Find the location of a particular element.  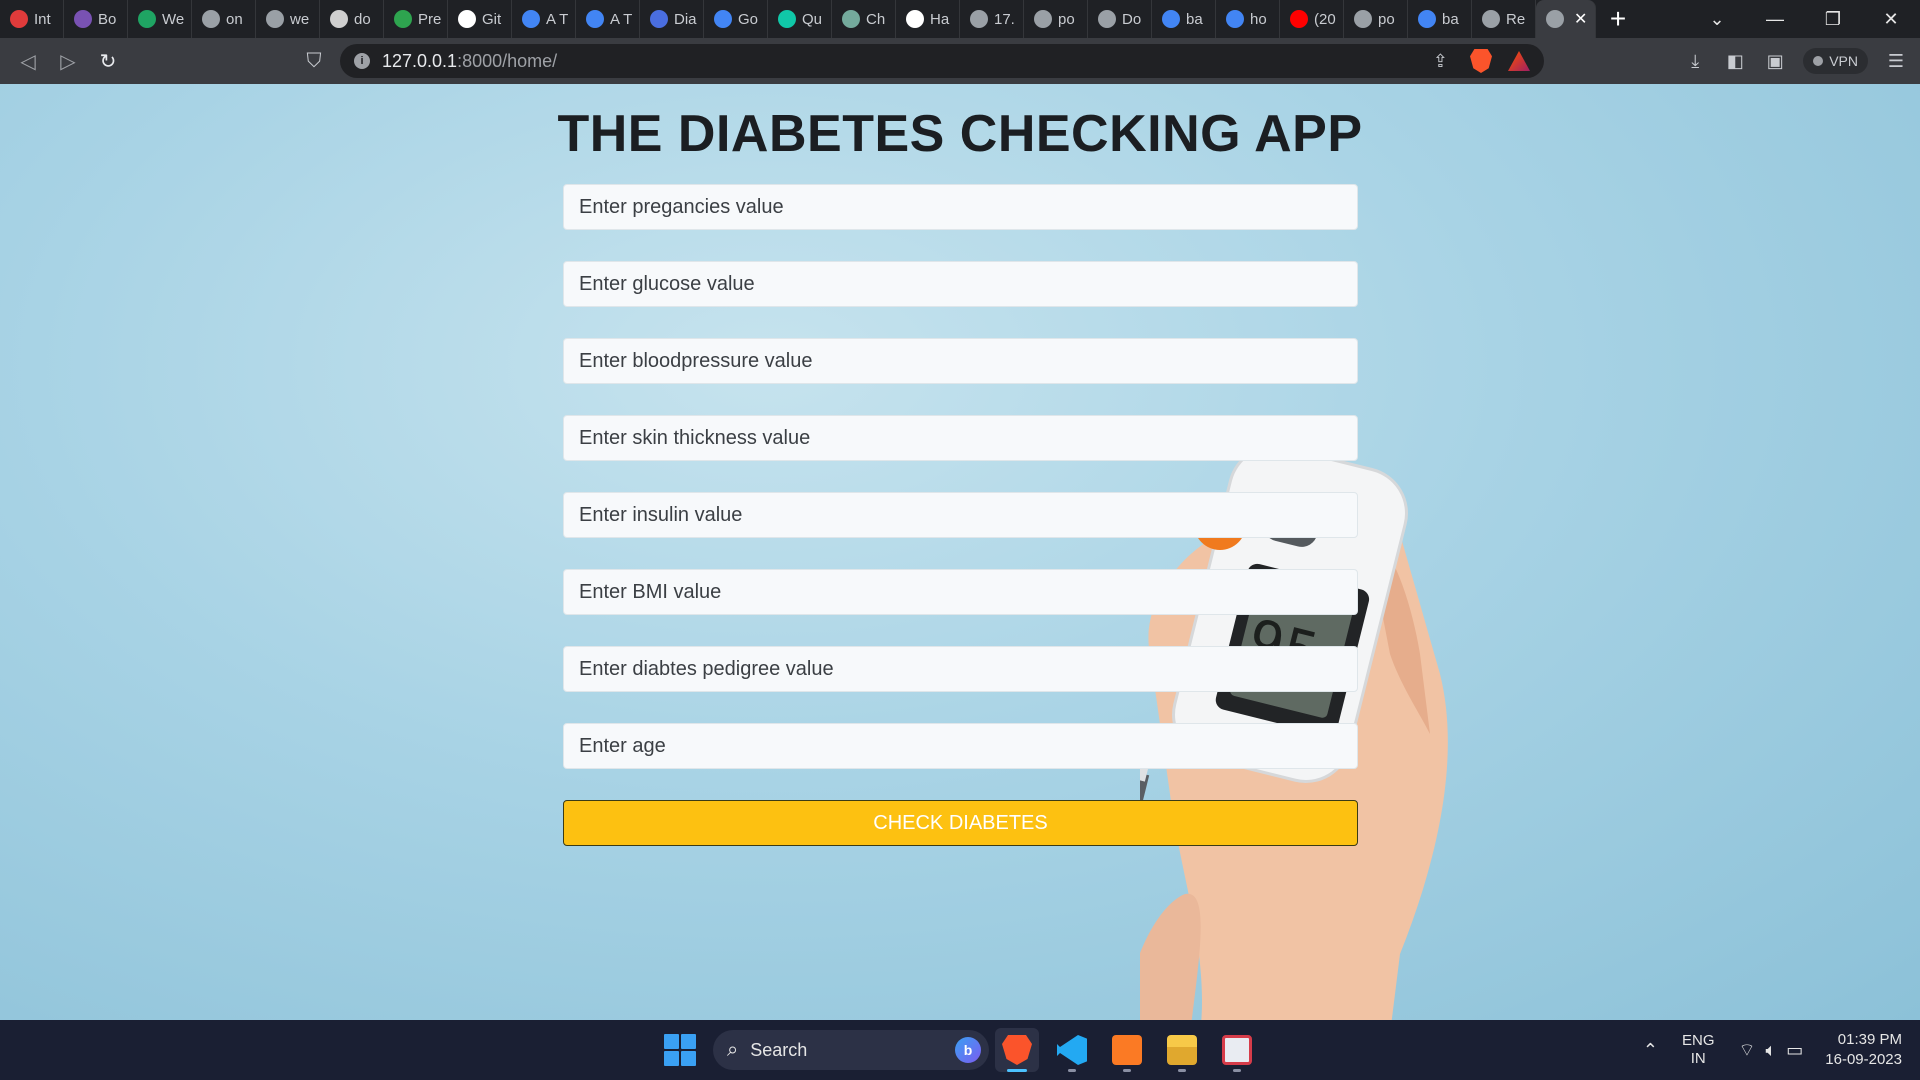

vs-code-taskbar-icon is located at coordinates (1072, 1050).